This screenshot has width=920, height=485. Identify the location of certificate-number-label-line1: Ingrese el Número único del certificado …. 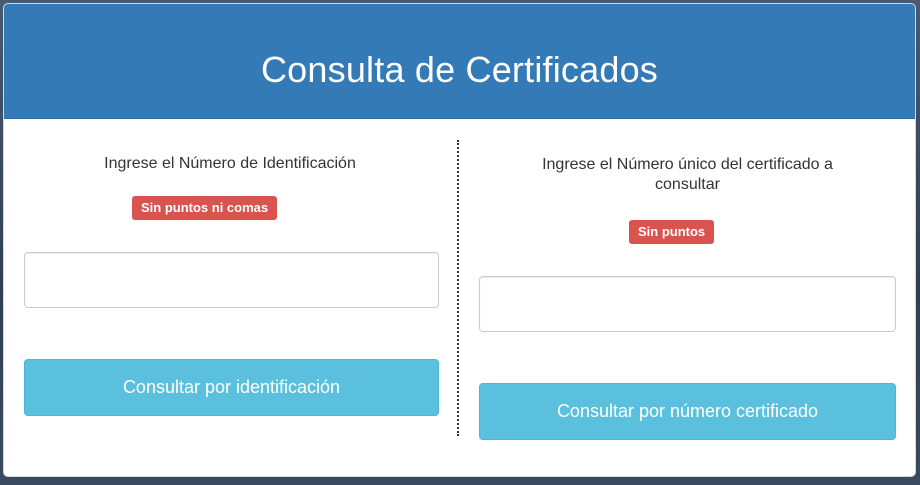
(687, 164).